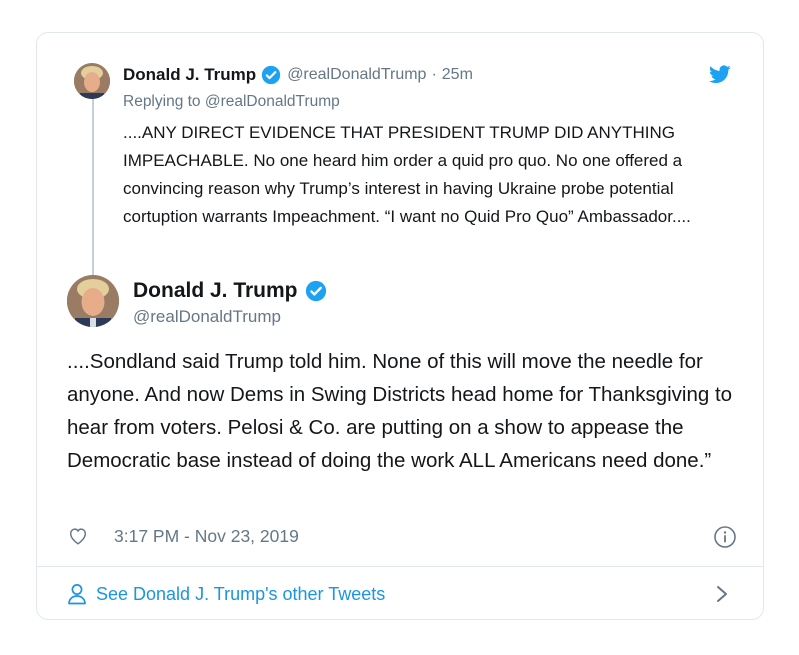  I want to click on reply-author-avatar, so click(92, 81).